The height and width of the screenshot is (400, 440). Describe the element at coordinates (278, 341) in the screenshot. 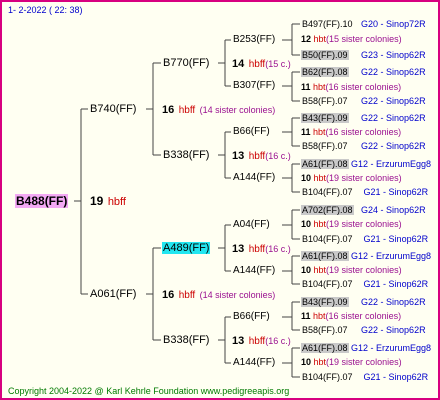

I see `gen2-sis-4: (16 c.)` at that location.